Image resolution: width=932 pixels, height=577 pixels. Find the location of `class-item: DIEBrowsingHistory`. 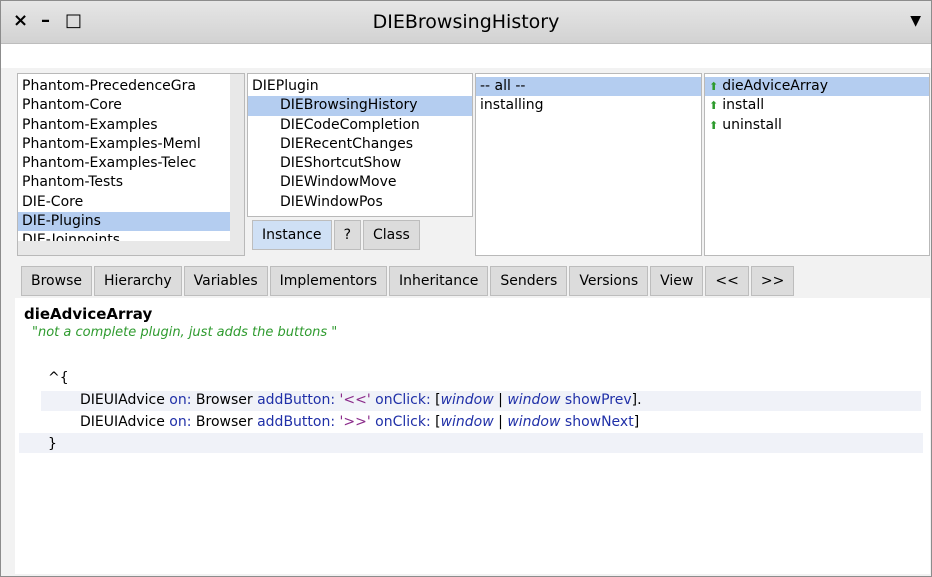

class-item: DIEBrowsingHistory is located at coordinates (360, 106).